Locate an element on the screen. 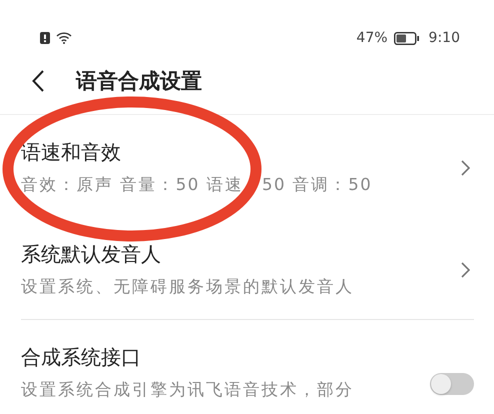 This screenshot has width=494, height=414. setting-title: 语速和音效 is located at coordinates (241, 152).